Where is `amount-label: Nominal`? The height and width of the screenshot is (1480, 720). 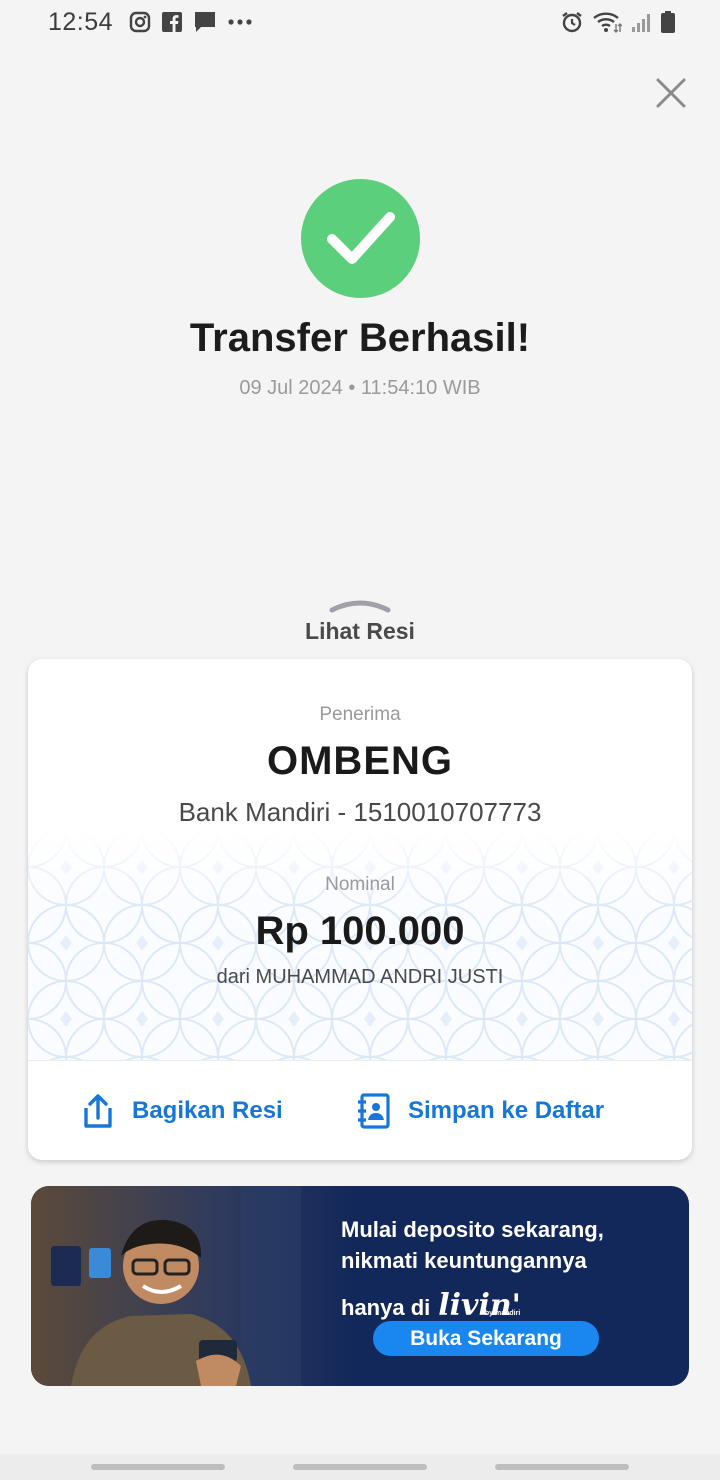 amount-label: Nominal is located at coordinates (360, 884).